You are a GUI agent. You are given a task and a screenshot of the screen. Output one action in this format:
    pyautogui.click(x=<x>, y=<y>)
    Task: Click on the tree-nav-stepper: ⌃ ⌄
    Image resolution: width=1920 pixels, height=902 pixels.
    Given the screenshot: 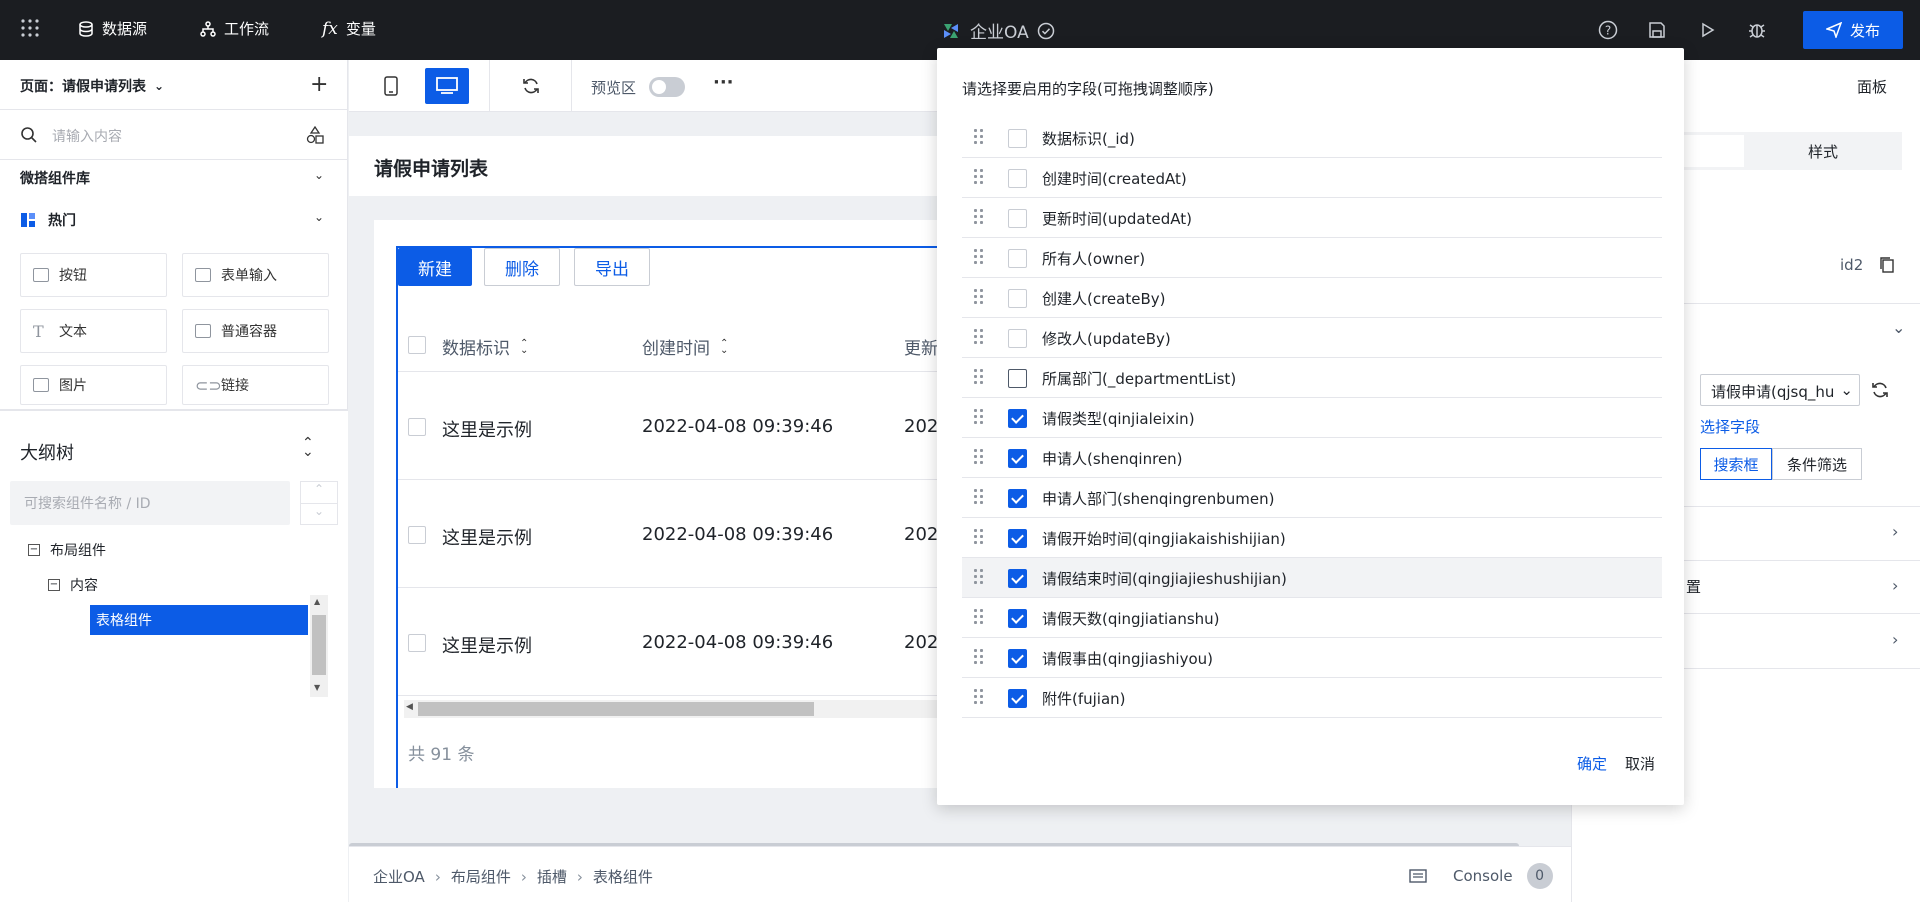 What is the action you would take?
    pyautogui.click(x=319, y=503)
    